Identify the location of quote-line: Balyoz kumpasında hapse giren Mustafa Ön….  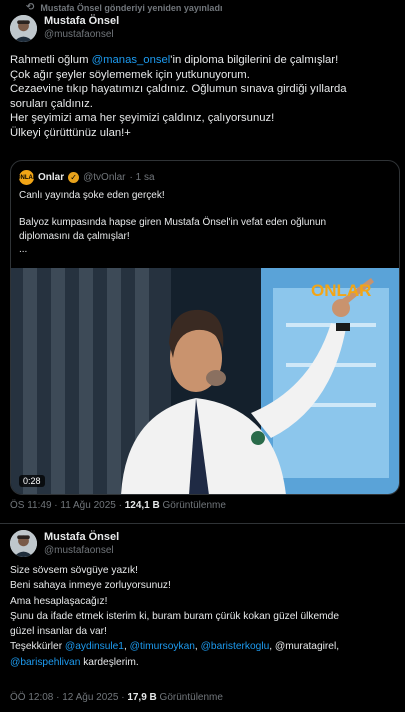
(173, 222).